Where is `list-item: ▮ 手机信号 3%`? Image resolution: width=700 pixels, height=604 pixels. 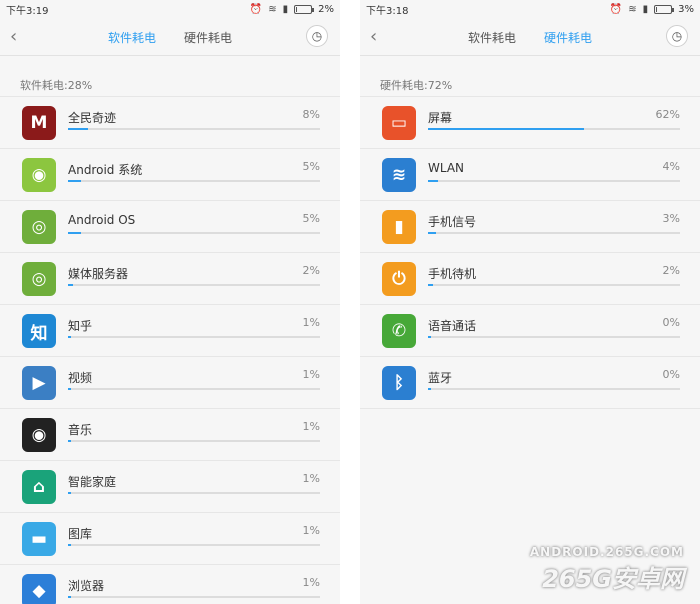
list-item: ▮ 手机信号 3% is located at coordinates (530, 226).